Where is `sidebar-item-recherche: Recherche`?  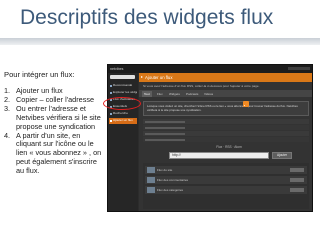
sidebar-item-recherche: Recherche is located at coordinates (123, 114).